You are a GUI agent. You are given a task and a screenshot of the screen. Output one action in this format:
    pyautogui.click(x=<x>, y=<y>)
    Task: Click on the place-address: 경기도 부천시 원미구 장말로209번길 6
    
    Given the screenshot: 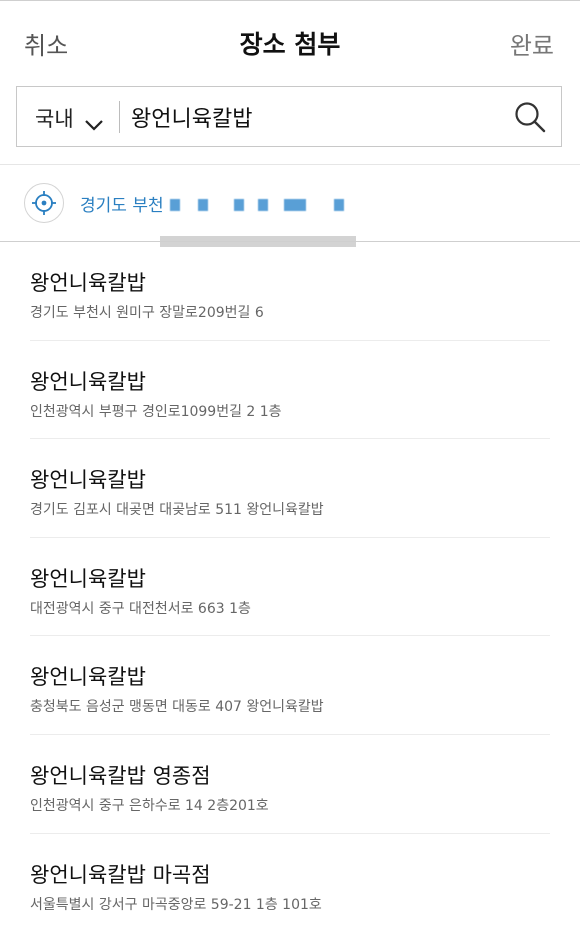 What is the action you would take?
    pyautogui.click(x=147, y=313)
    